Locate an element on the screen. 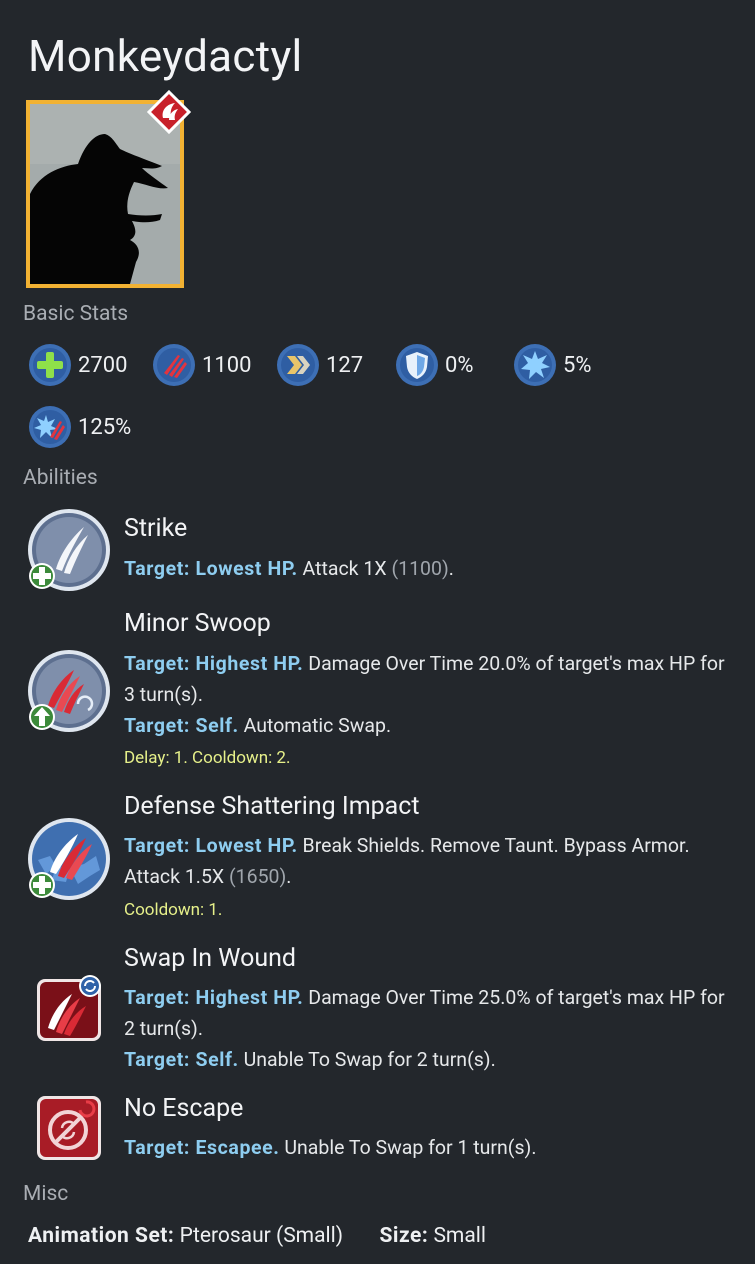 This screenshot has width=755, height=1264. size-value: Small is located at coordinates (459, 1236).